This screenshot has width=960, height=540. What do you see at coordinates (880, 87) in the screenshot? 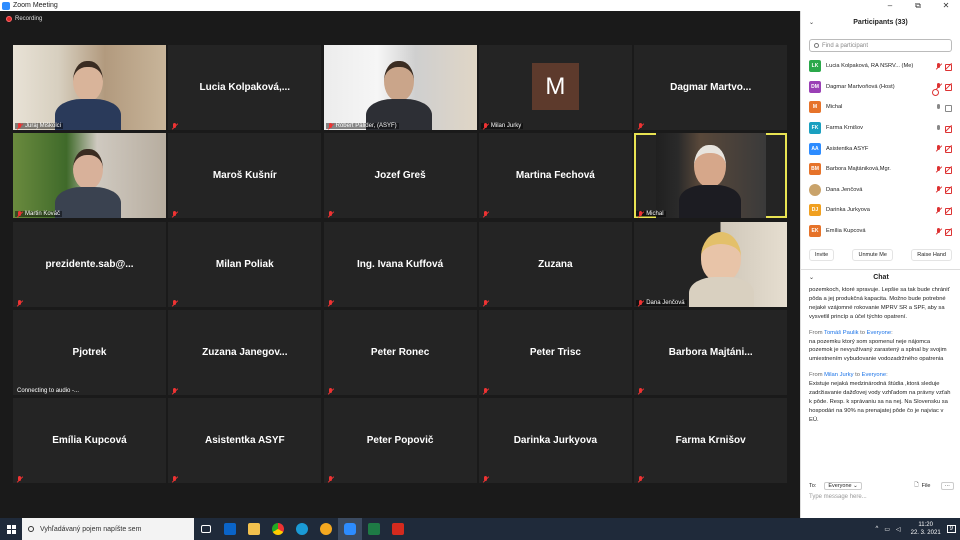
I see `participant-row: DM Dagmar Martvoňová (Host)` at bounding box center [880, 87].